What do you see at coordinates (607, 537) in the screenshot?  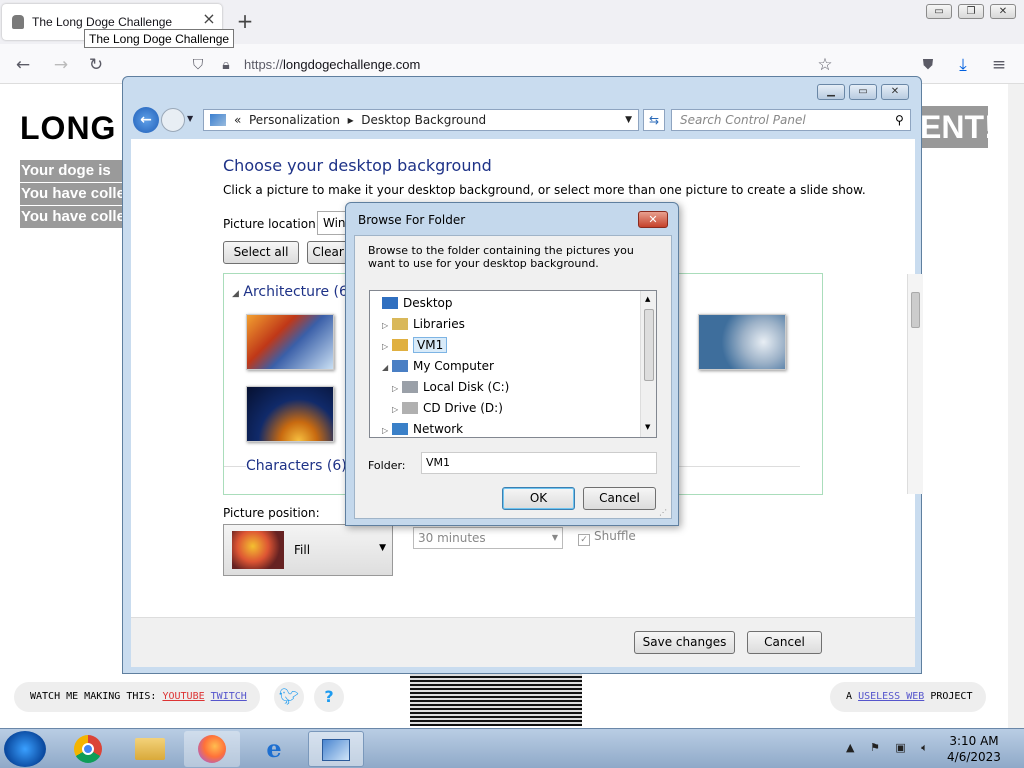 I see `shuffle-checkbox: ✓ Shuffle` at bounding box center [607, 537].